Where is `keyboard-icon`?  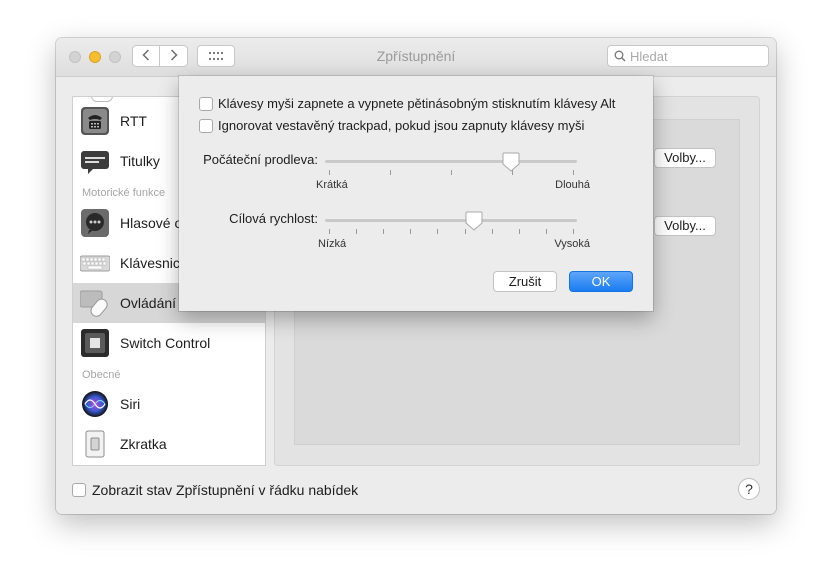
keyboard-icon is located at coordinates (95, 263).